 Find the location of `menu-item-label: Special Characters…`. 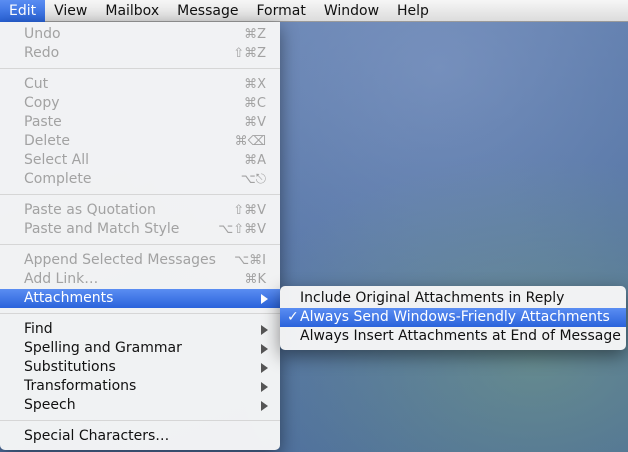

menu-item-label: Special Characters… is located at coordinates (97, 436).